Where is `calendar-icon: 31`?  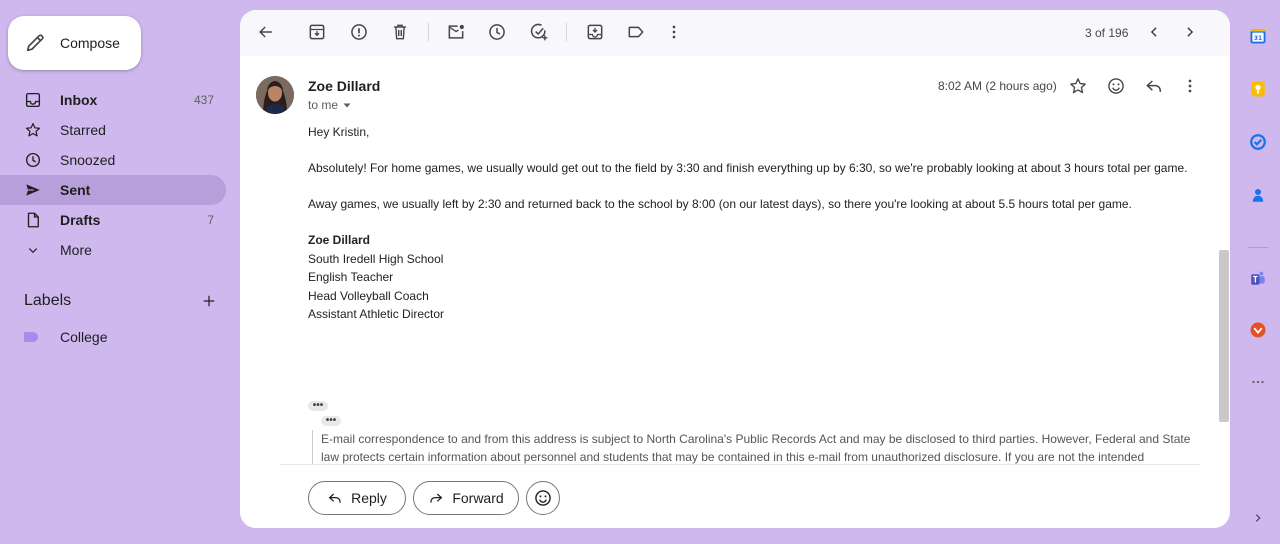 calendar-icon: 31 is located at coordinates (1258, 36).